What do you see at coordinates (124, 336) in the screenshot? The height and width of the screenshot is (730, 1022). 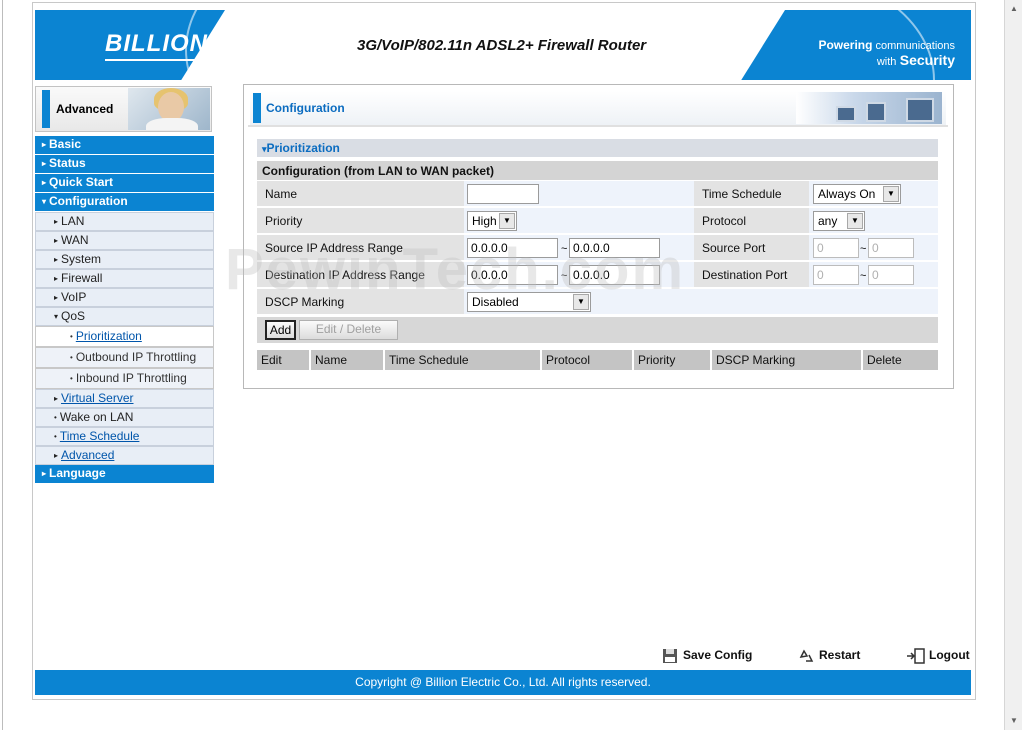 I see `sidebar-item-prioritization: • Prioritization` at bounding box center [124, 336].